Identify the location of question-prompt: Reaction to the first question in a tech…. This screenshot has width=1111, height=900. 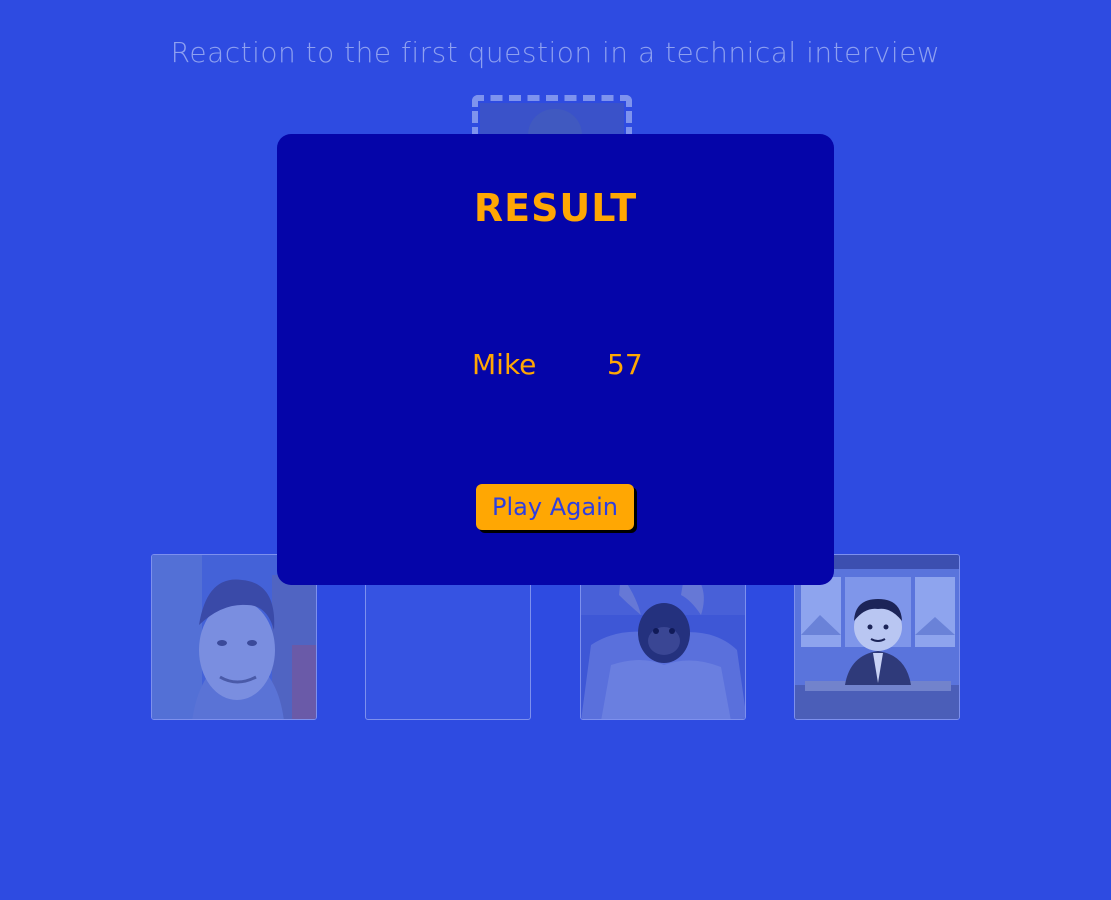
(555, 52).